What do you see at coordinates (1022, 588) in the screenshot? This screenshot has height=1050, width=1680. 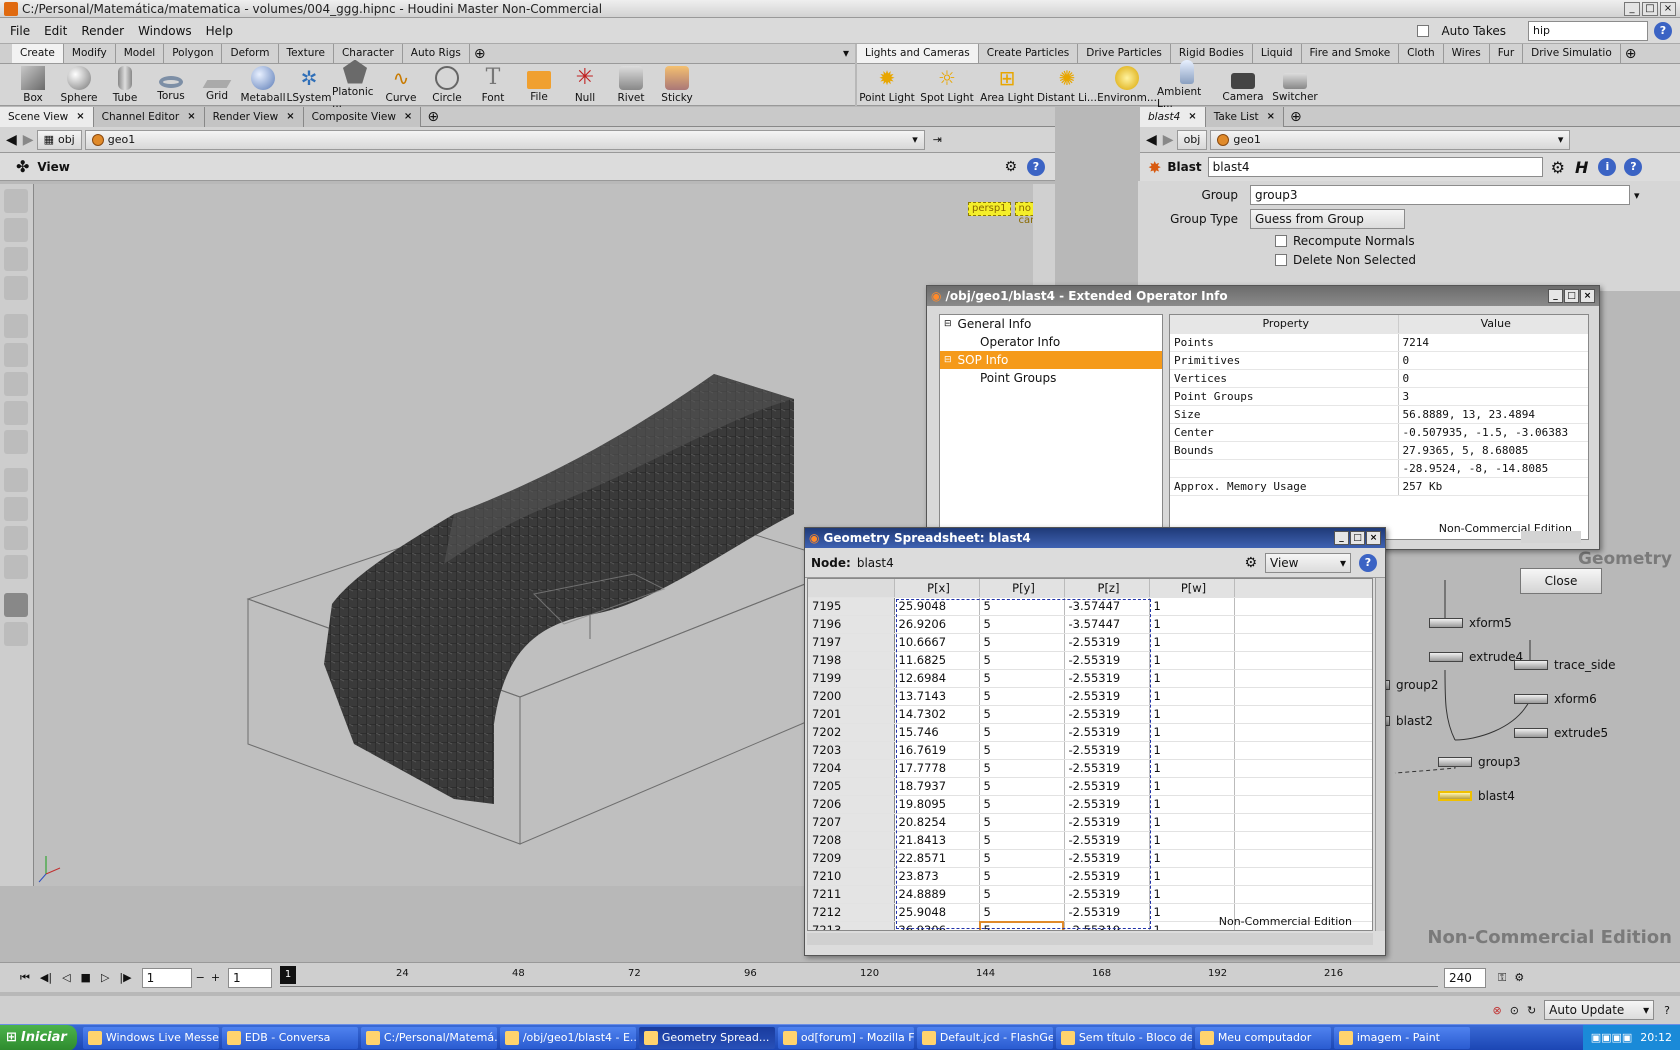 I see `col-header-py: P[y]` at bounding box center [1022, 588].